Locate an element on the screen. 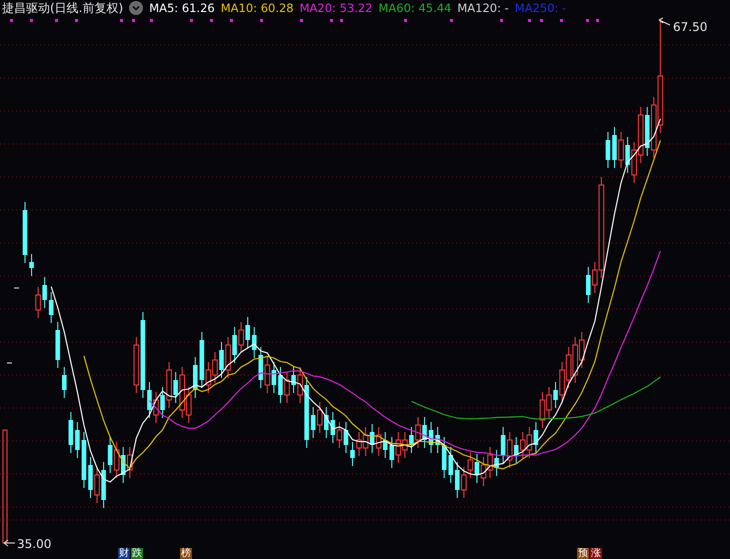  event-badge: 榜 is located at coordinates (186, 553).